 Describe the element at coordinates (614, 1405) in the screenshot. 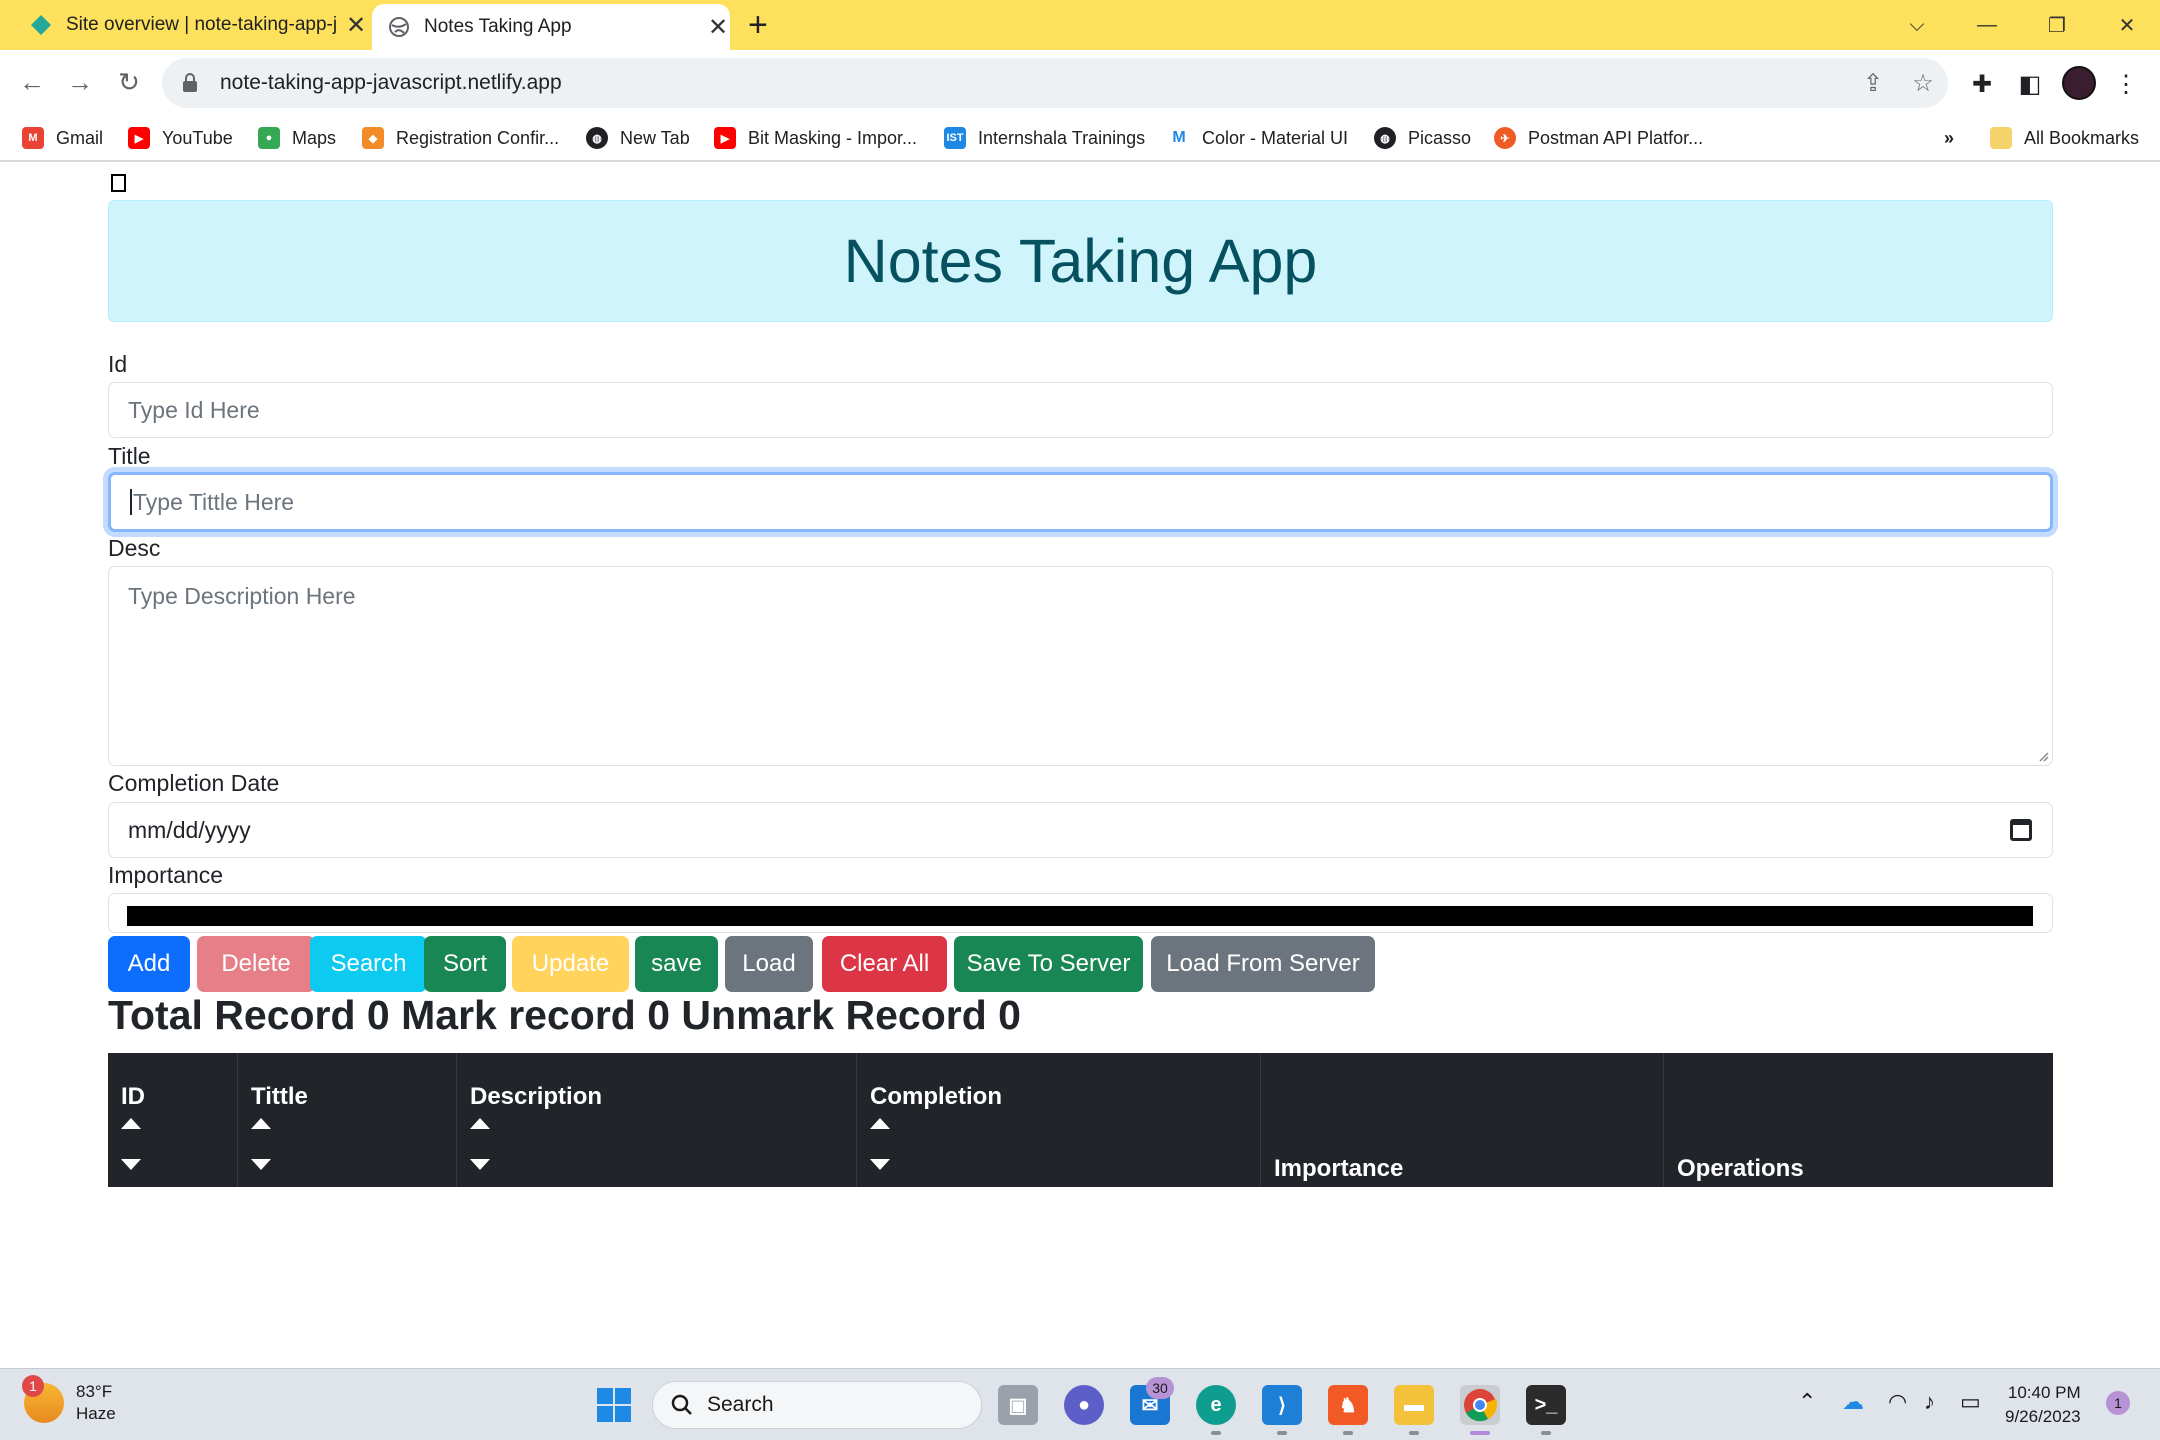

I see `windows-start-icon` at that location.